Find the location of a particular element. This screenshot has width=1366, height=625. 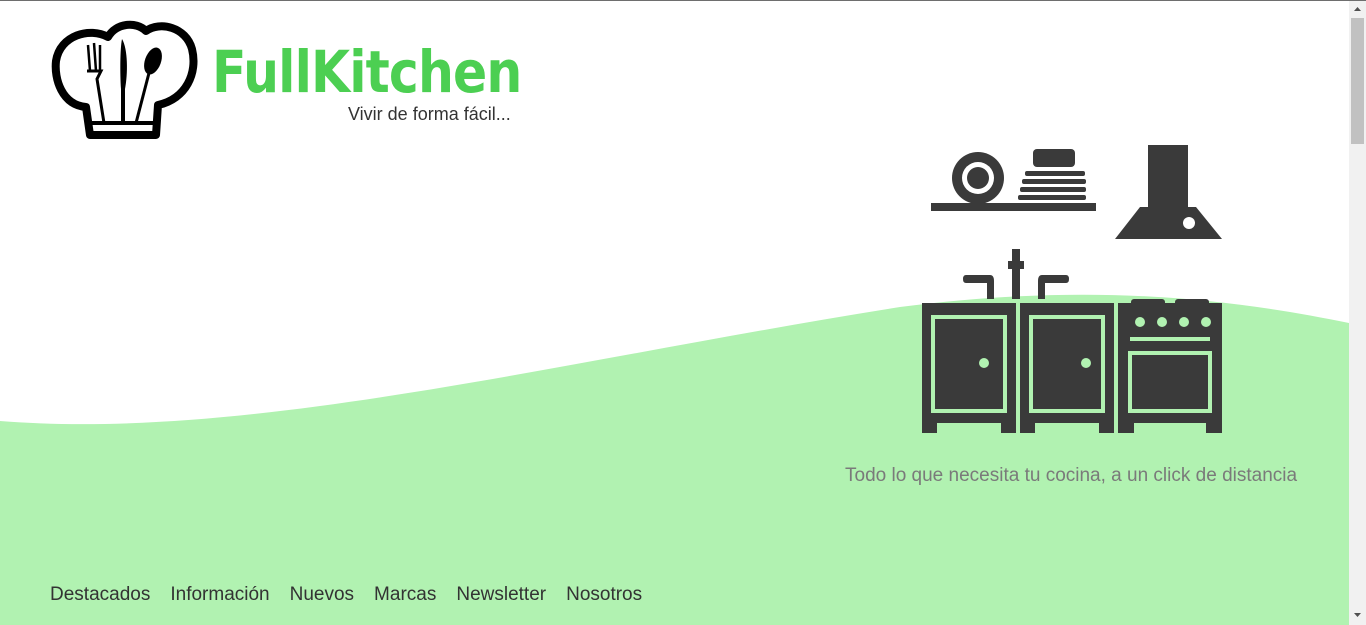

nav-item-informacion: Información is located at coordinates (219, 595).